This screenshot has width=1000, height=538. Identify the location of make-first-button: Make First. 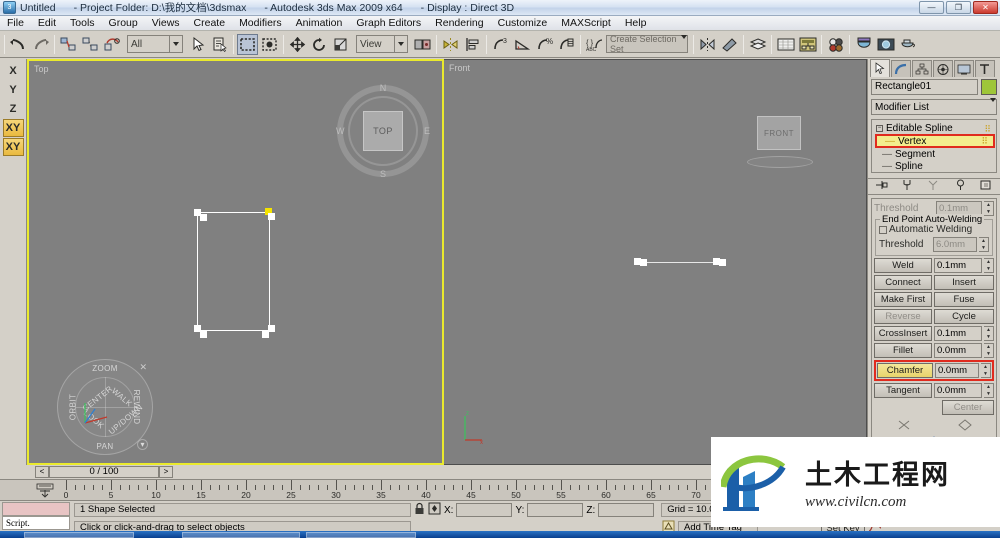
(903, 299).